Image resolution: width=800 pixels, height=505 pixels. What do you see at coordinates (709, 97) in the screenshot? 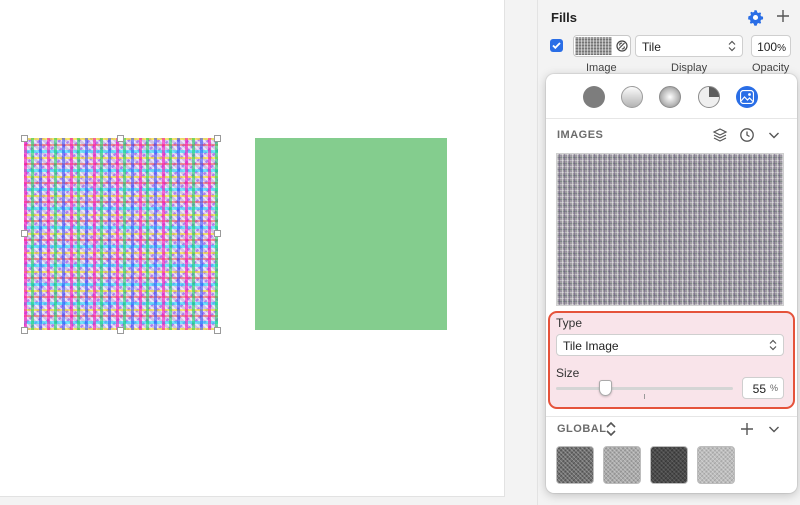
I see `angular-gradient-option` at bounding box center [709, 97].